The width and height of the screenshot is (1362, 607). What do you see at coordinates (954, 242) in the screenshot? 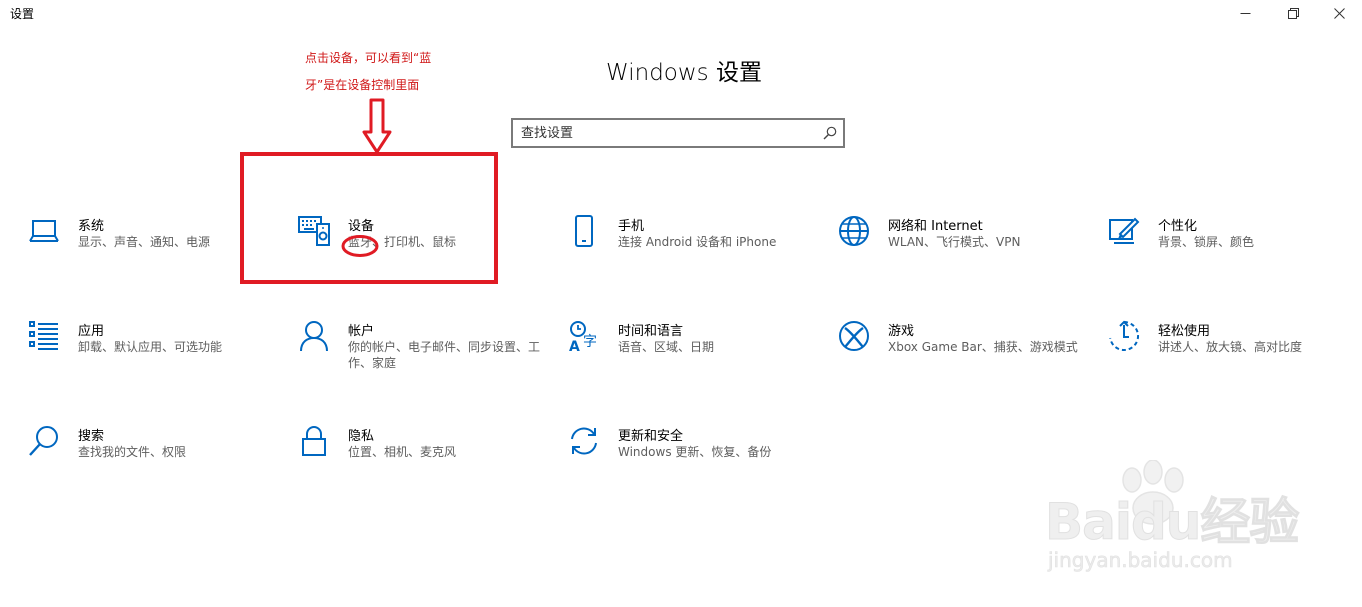
I see `tile-description: WLAN、飞行模式、VPN` at bounding box center [954, 242].